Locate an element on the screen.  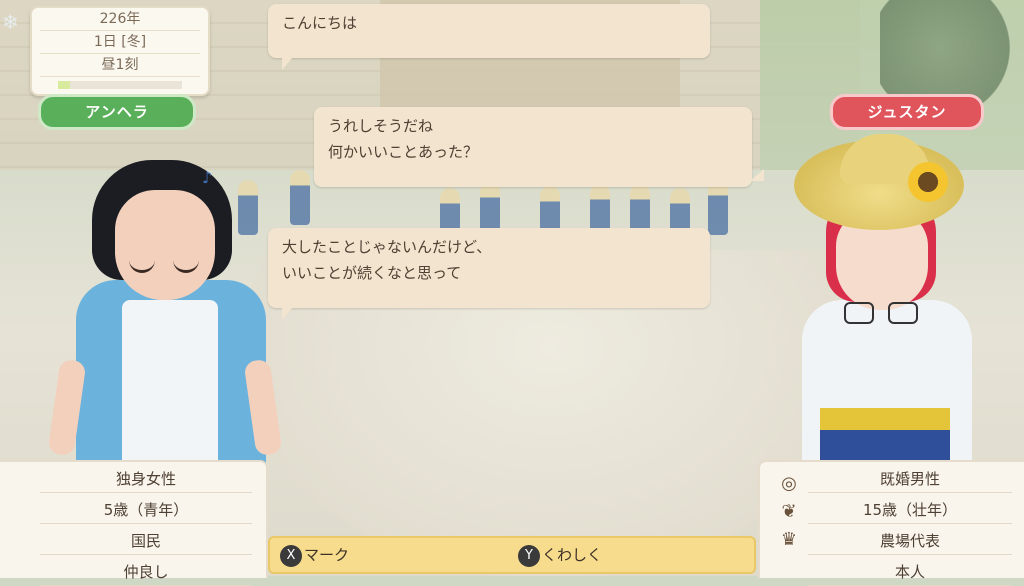
face is located at coordinates (165, 245).